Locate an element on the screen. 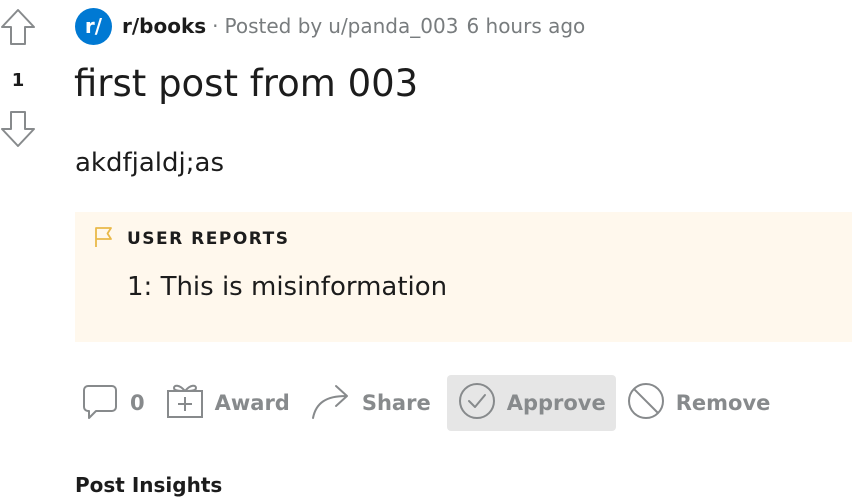 The height and width of the screenshot is (497, 852). award-label: Award is located at coordinates (252, 403).